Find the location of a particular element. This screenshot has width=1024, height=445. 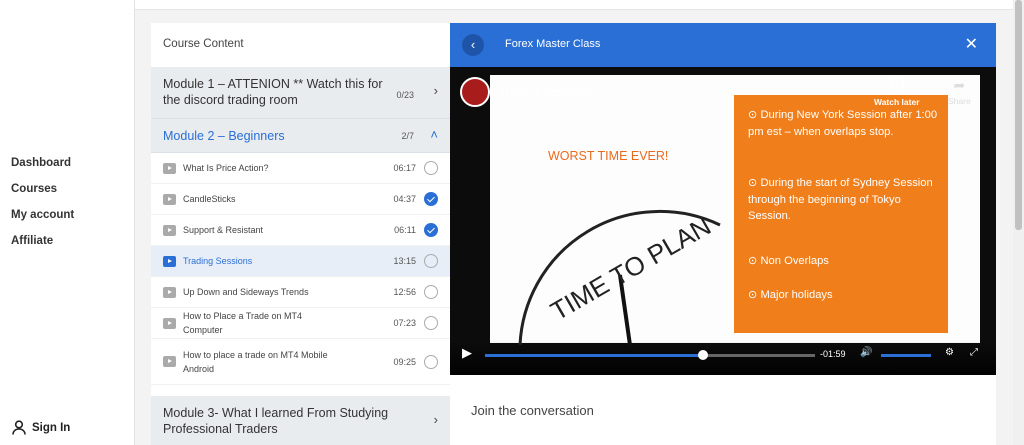

lesson-duration: 06:11 is located at coordinates (405, 230).